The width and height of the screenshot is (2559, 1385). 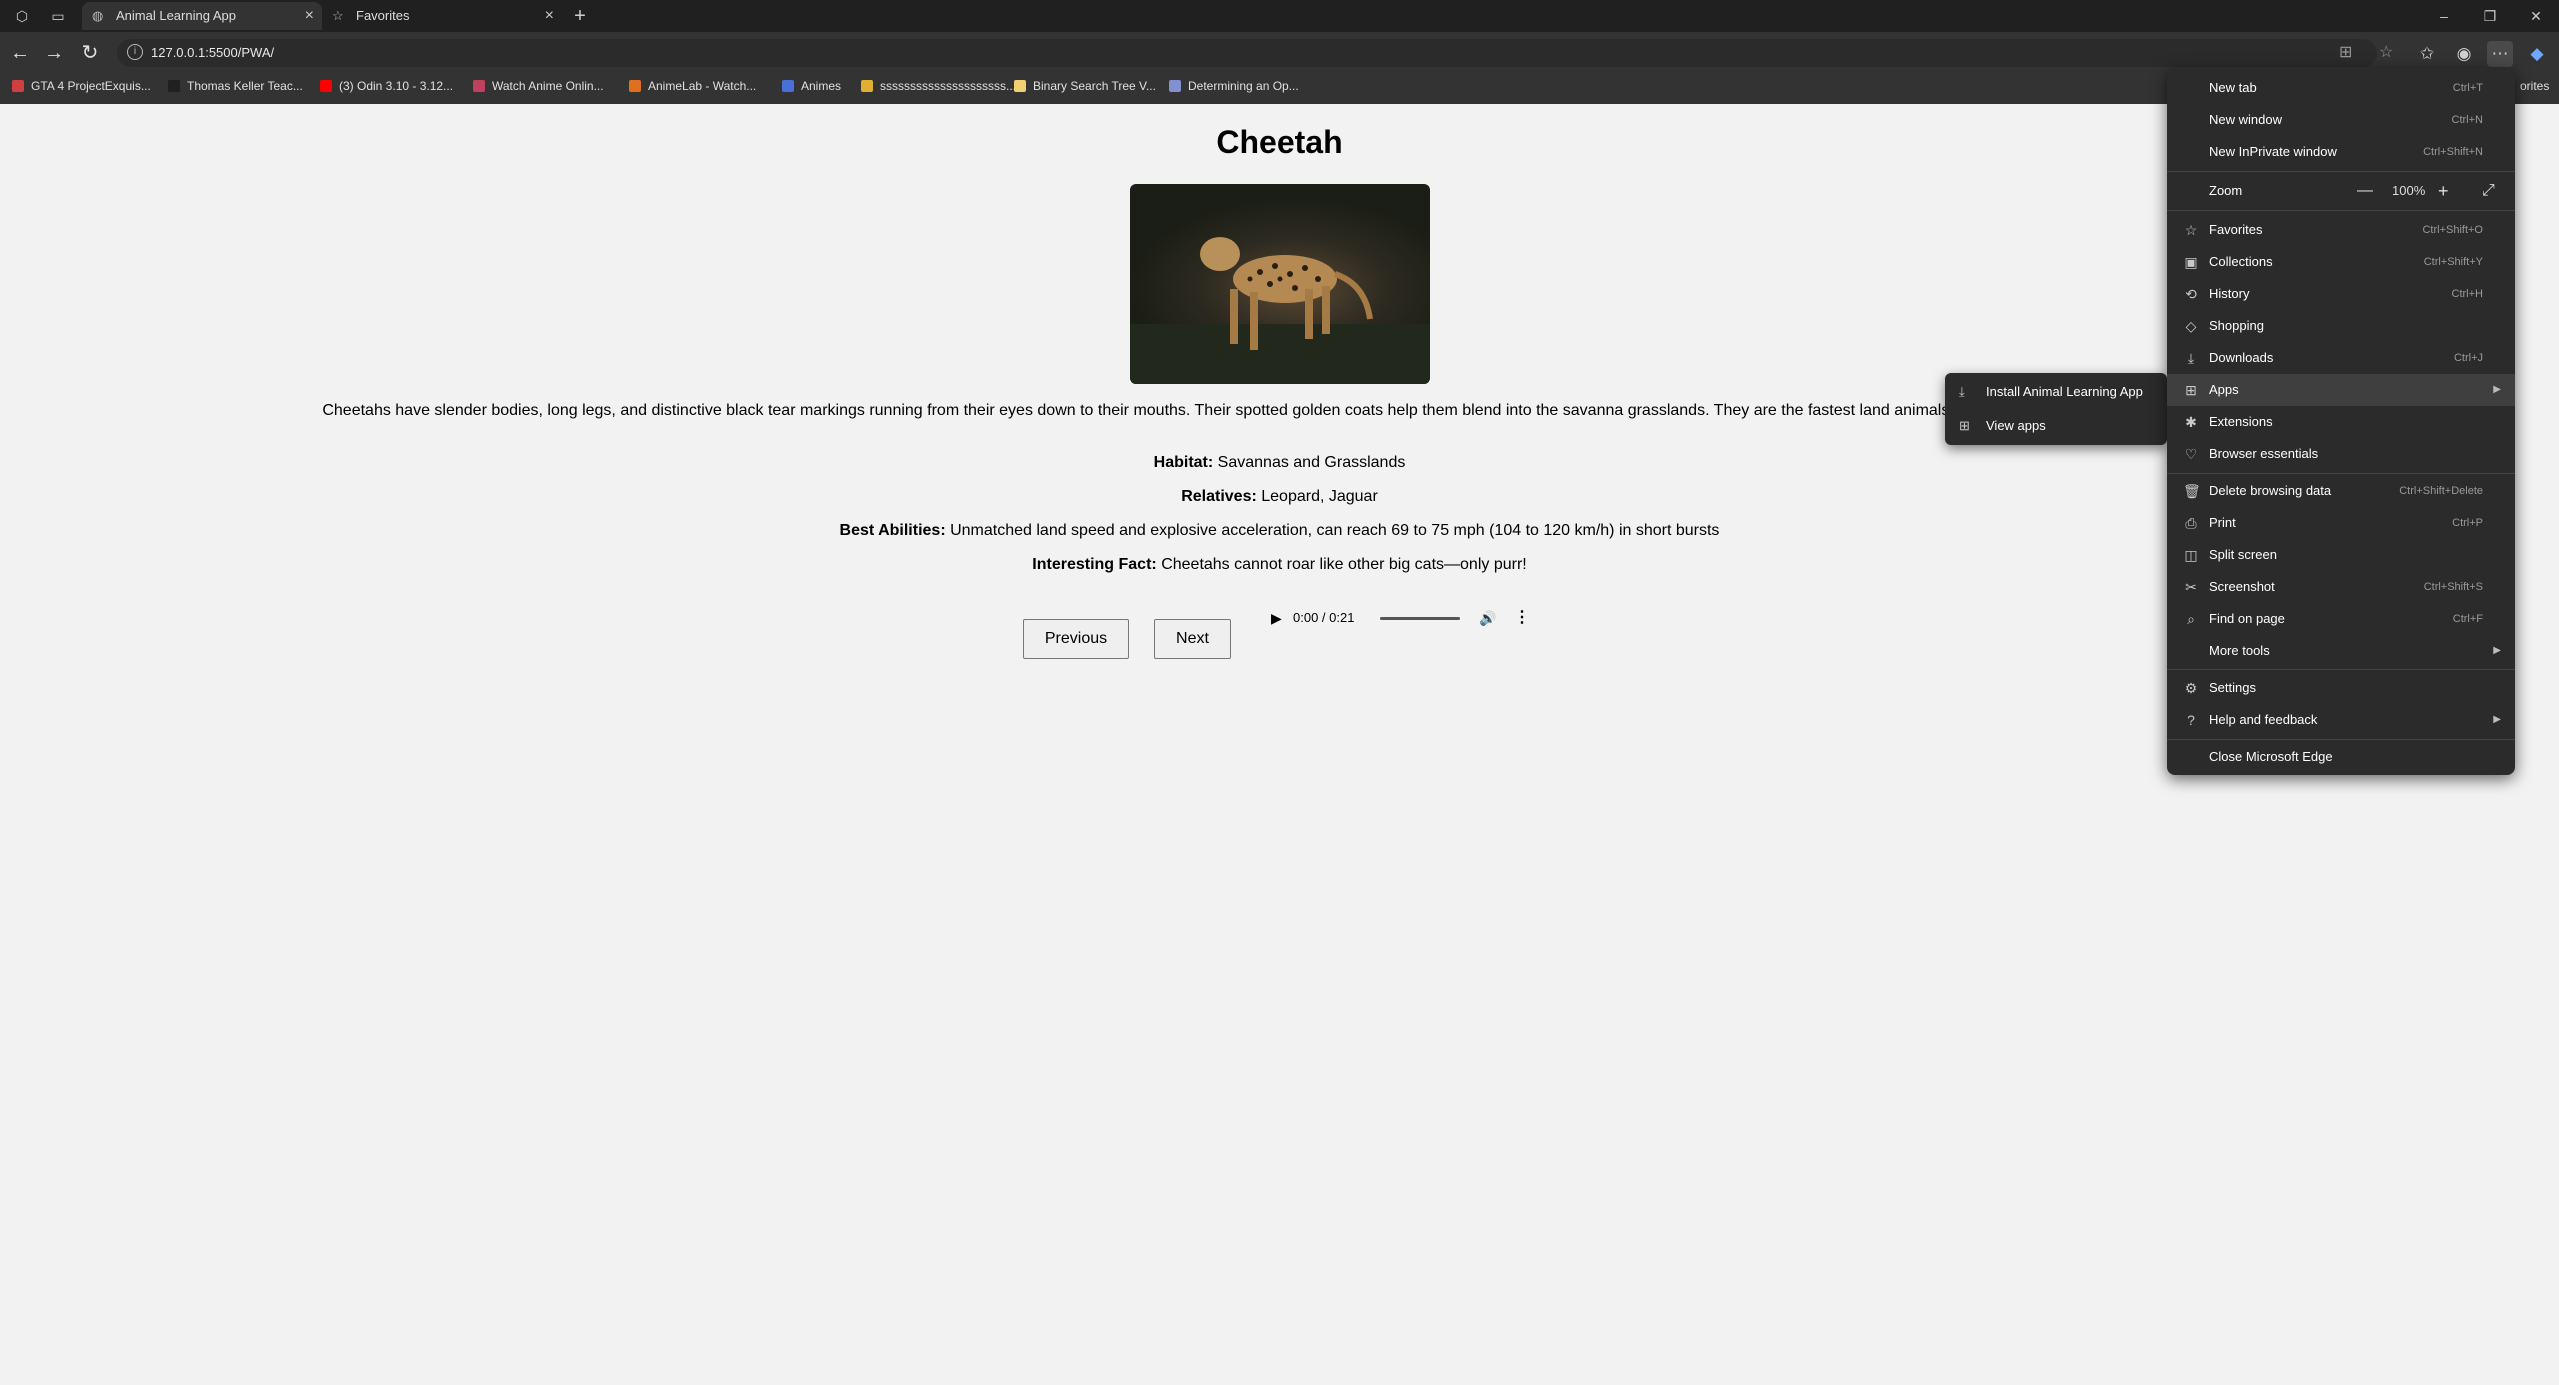 I want to click on address-bar: i 127.0.0.1:5500/PWA/ ⊞ ☆, so click(x=1255, y=53).